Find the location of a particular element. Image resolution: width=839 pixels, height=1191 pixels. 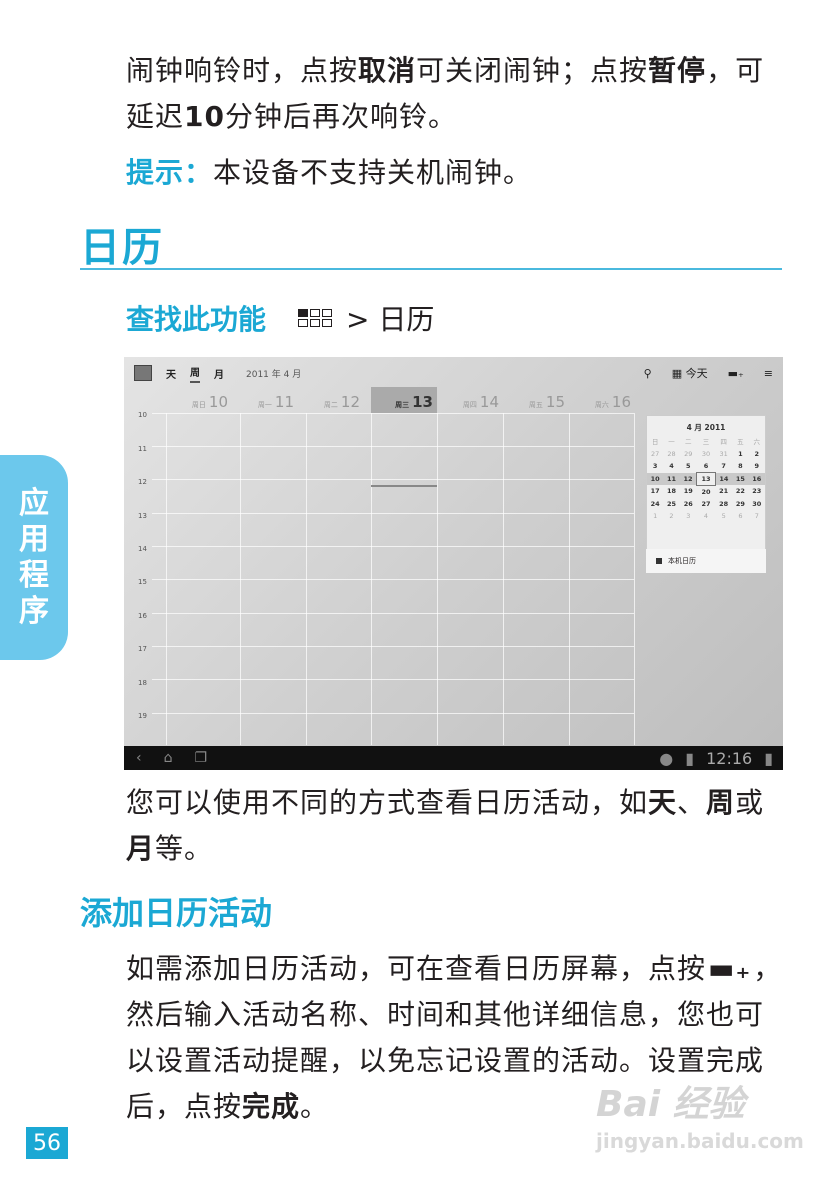

day-header: 周一 11 is located at coordinates (265, 403).